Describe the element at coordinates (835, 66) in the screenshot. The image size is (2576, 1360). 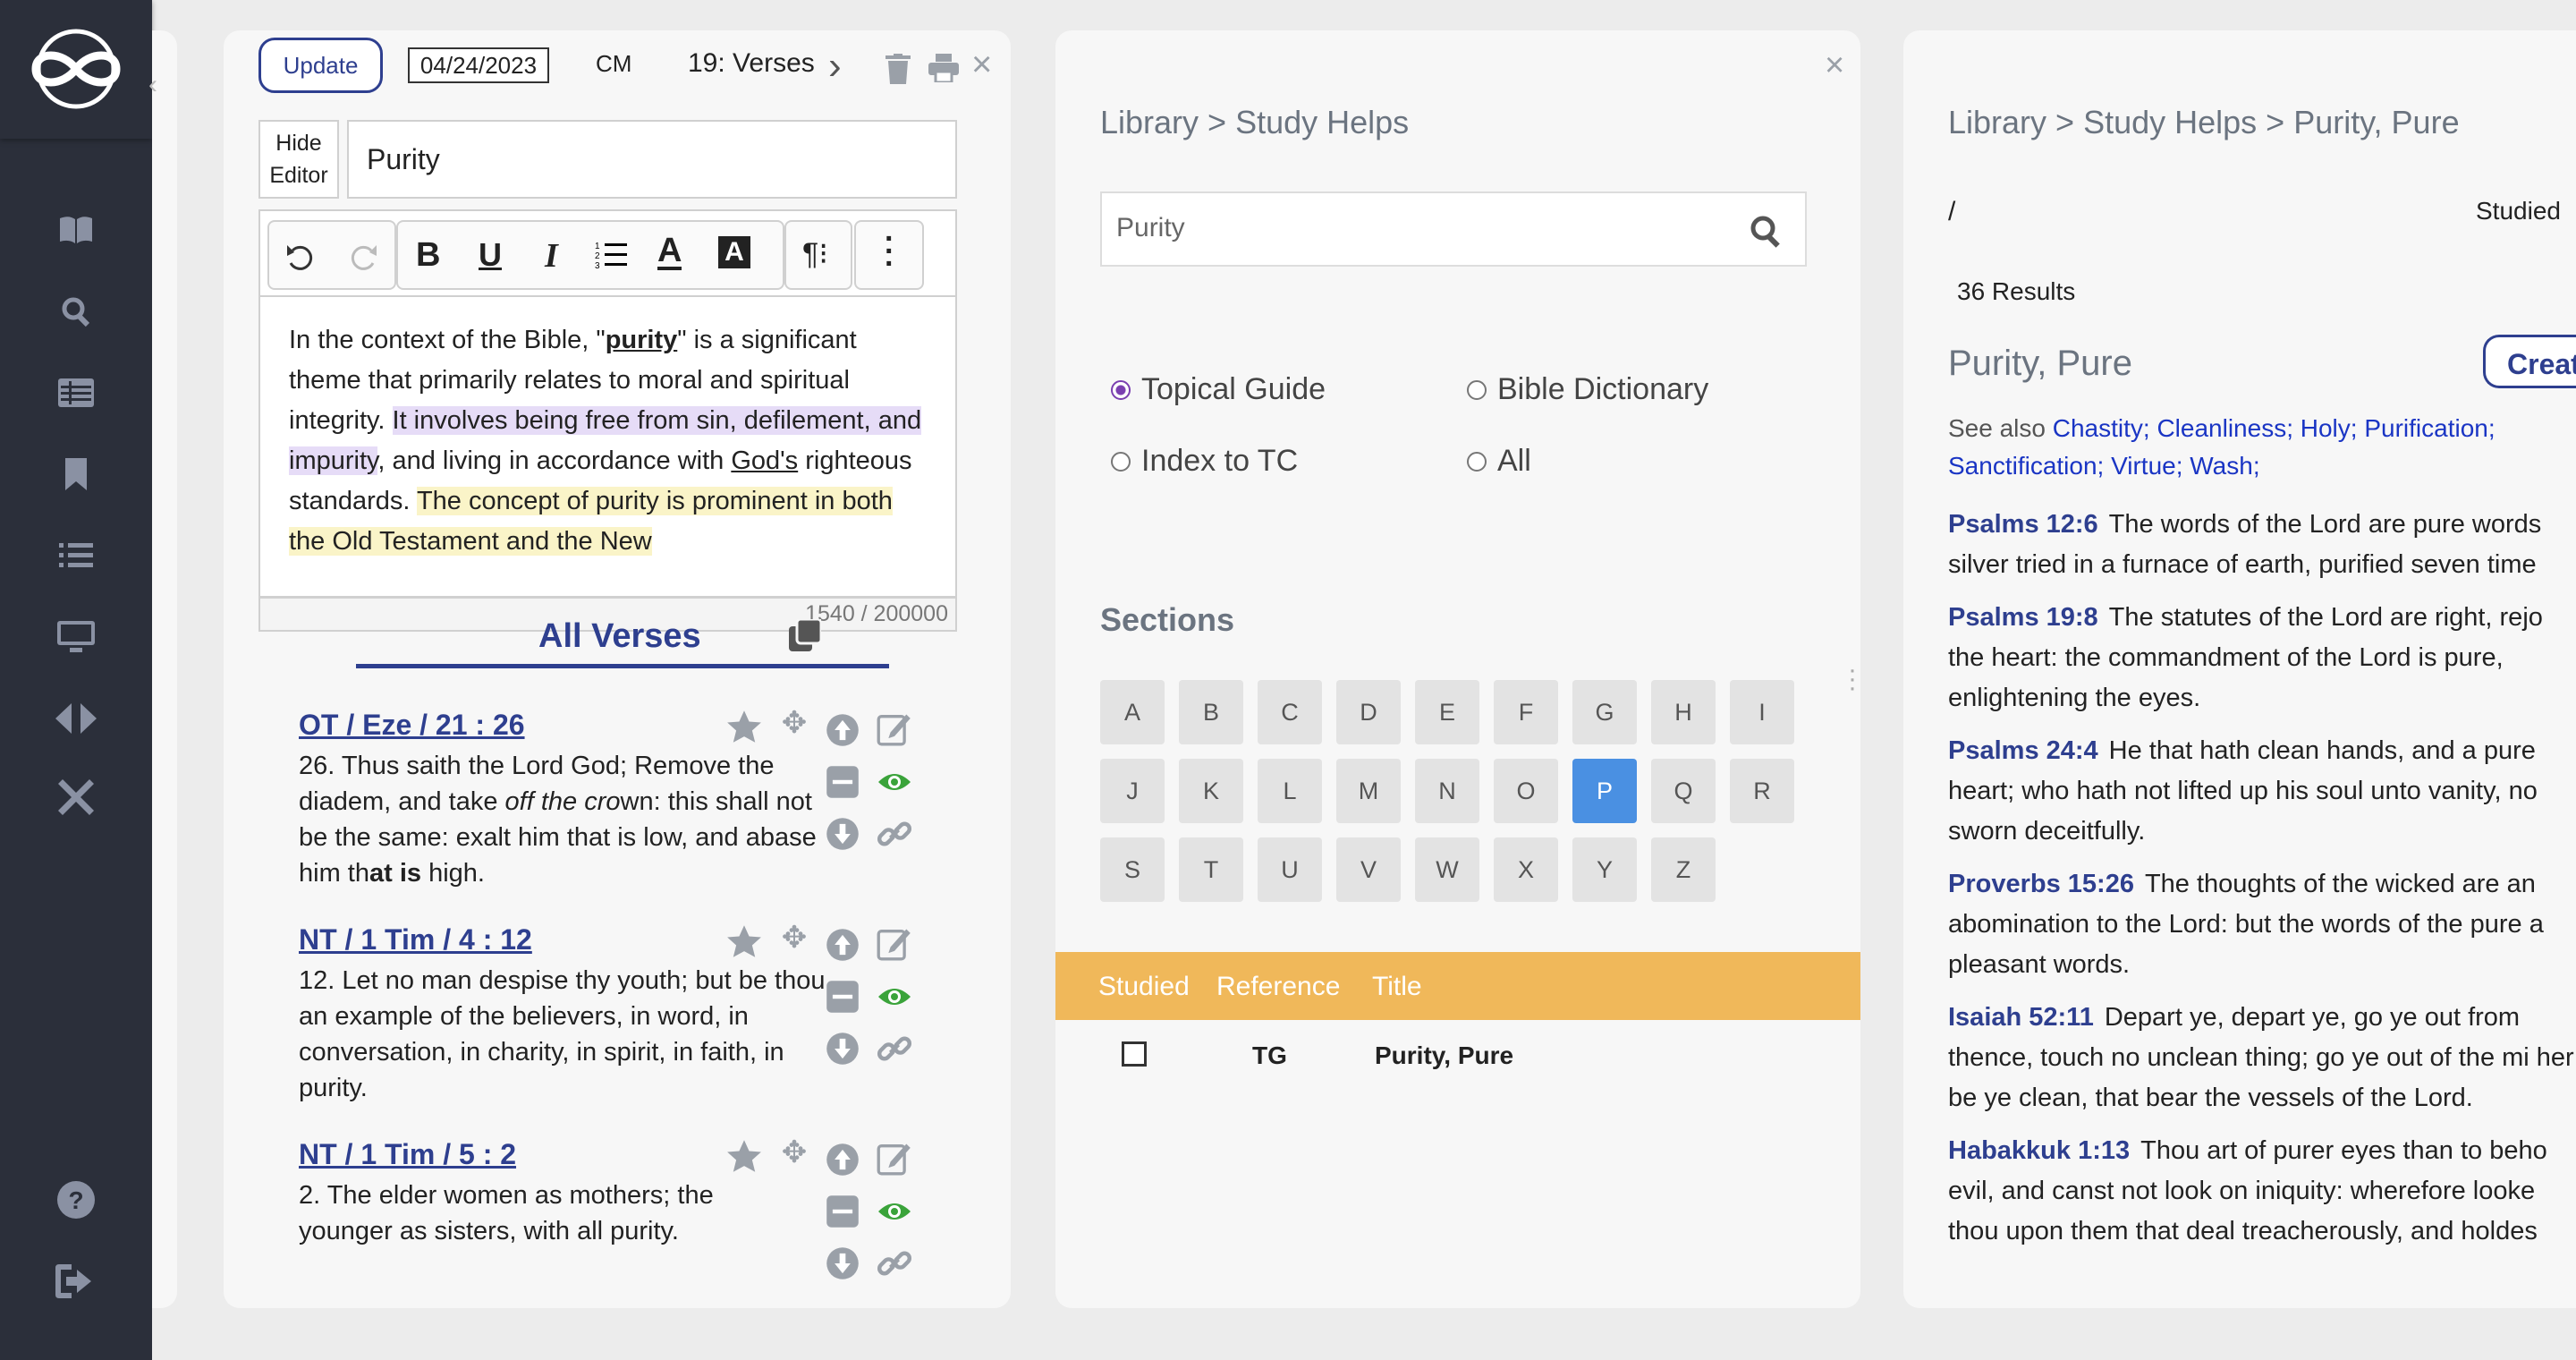
I see `chevron-right-icon: ›` at that location.